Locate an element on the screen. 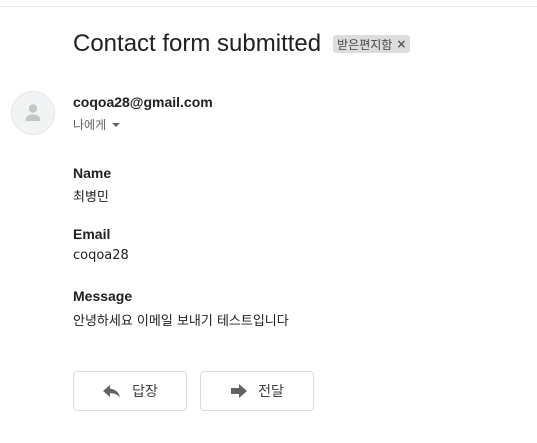  message-field-value: 안녕하세요 이메일 보내기 테스트입니다 is located at coordinates (181, 321).